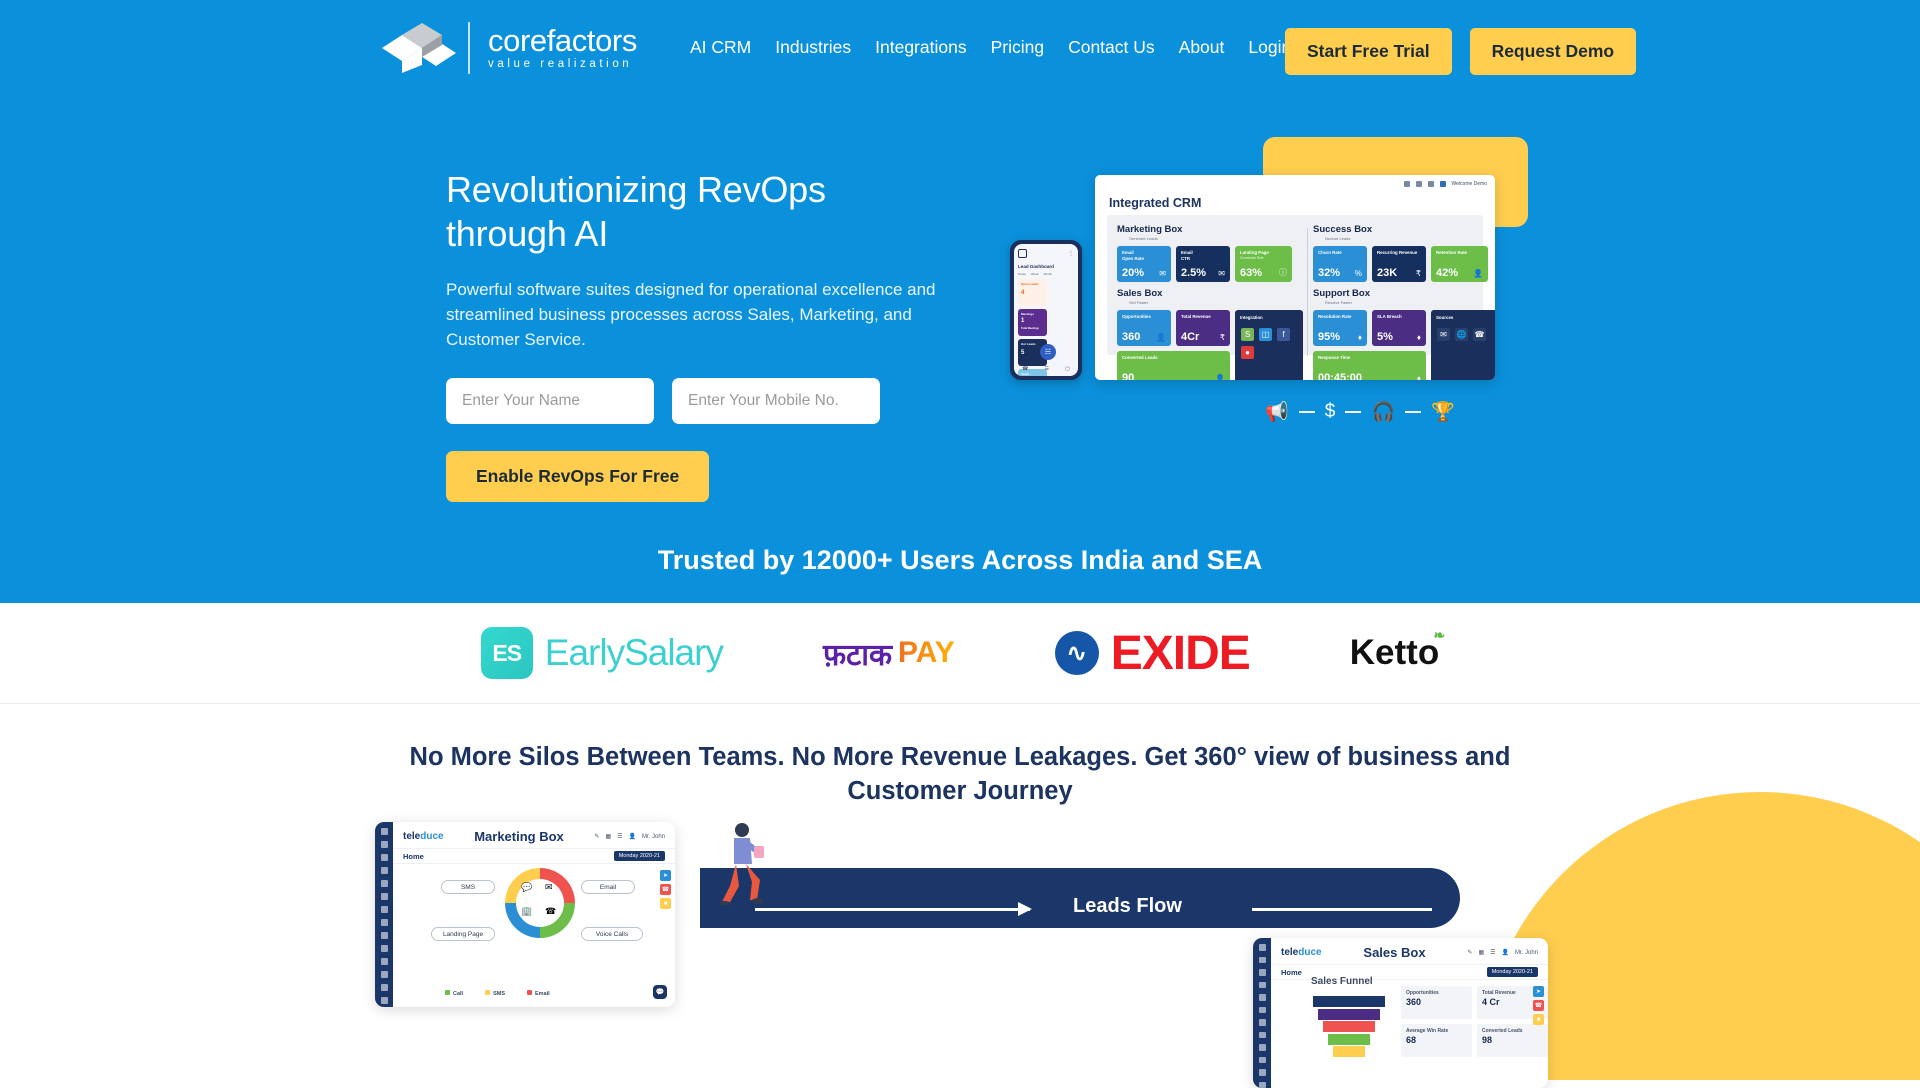  Describe the element at coordinates (813, 47) in the screenshot. I see `nav-item-industries: Industries` at that location.